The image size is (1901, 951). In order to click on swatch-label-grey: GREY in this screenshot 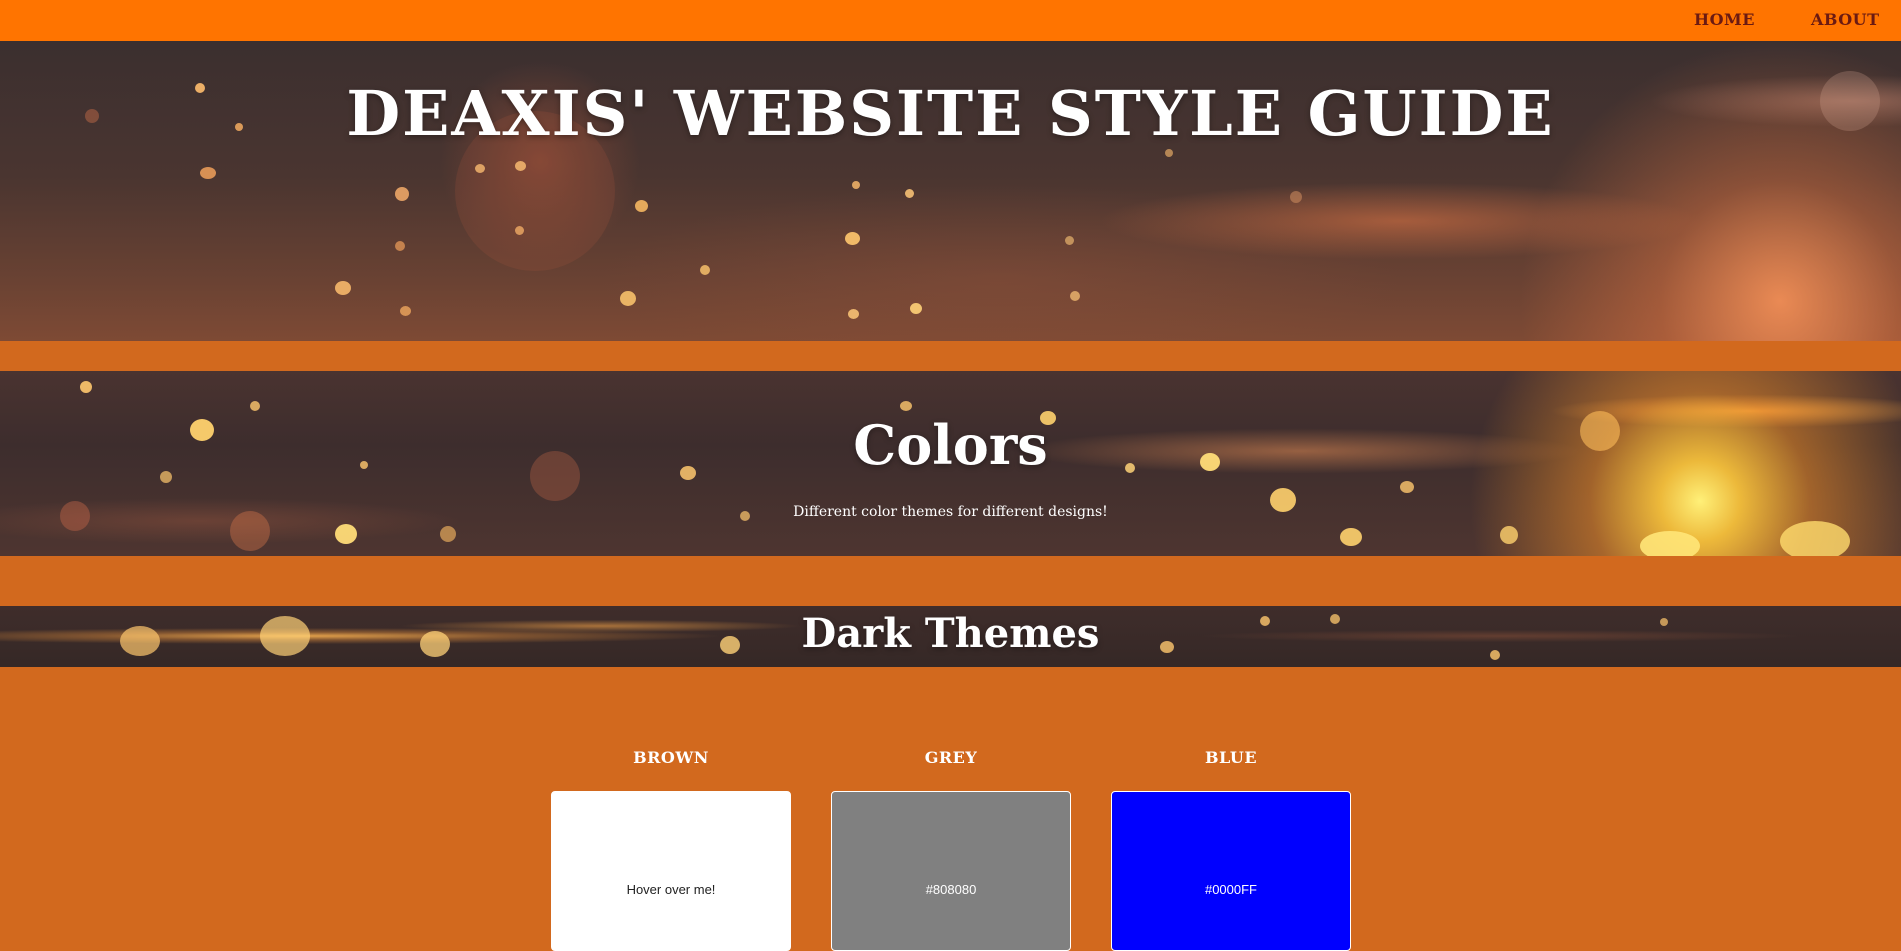, I will do `click(951, 757)`.